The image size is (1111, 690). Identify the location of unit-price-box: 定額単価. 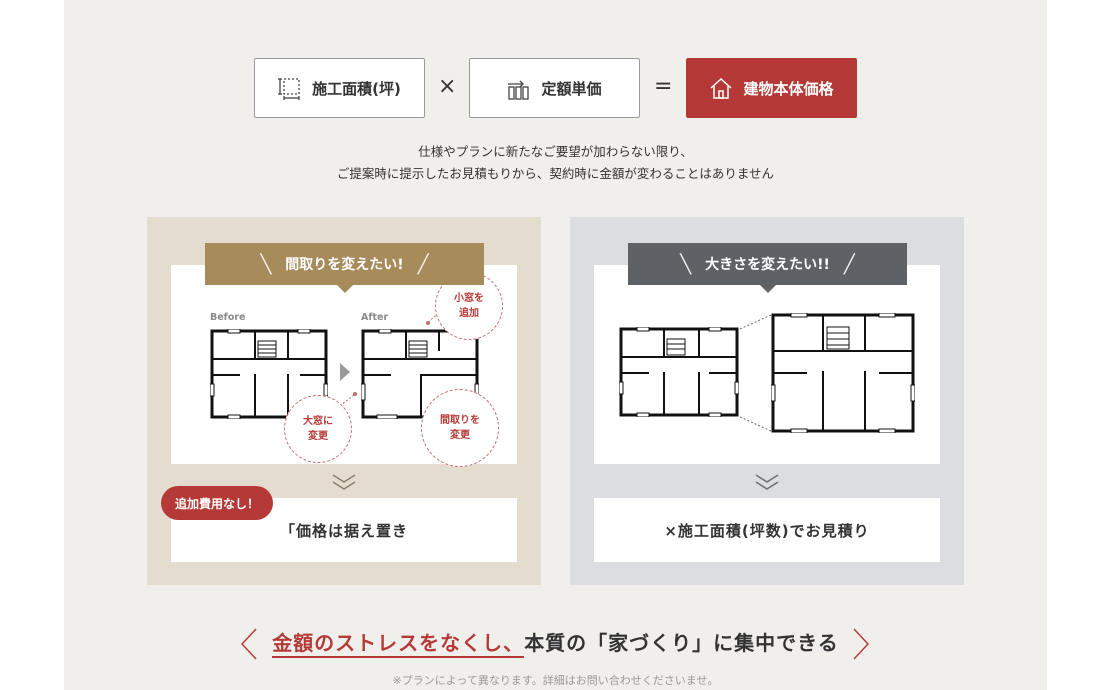
(554, 88).